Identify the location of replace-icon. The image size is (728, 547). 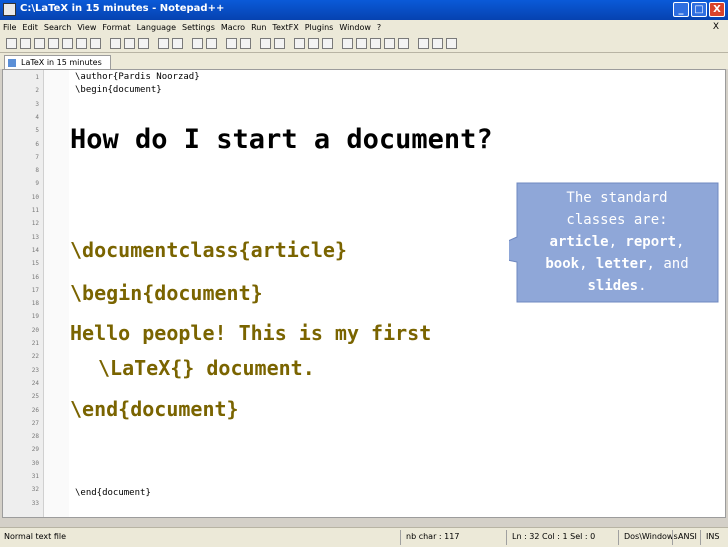
(211, 43).